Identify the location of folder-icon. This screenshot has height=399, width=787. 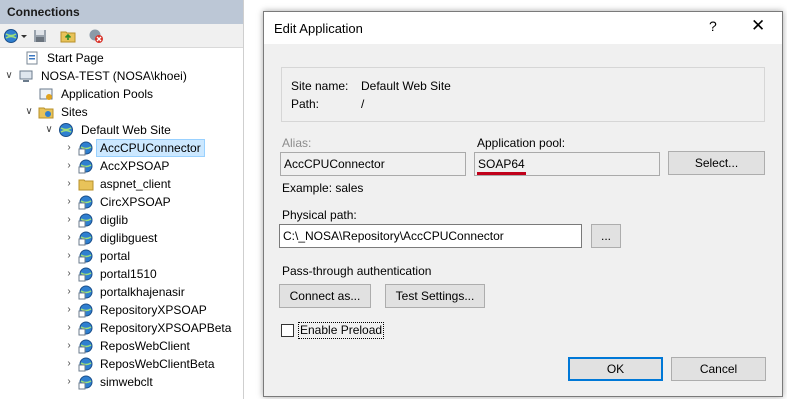
(86, 185).